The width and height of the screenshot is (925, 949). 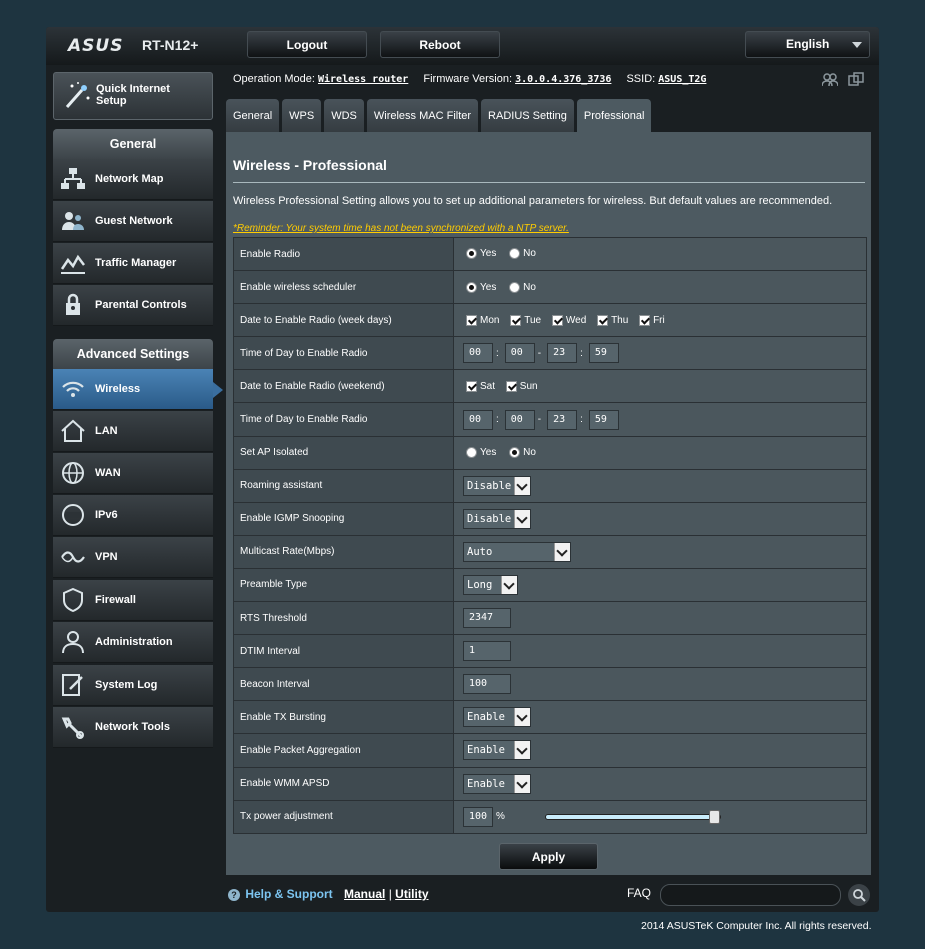 What do you see at coordinates (519, 419) in the screenshot?
I see `weekend-start-minute-input: 00` at bounding box center [519, 419].